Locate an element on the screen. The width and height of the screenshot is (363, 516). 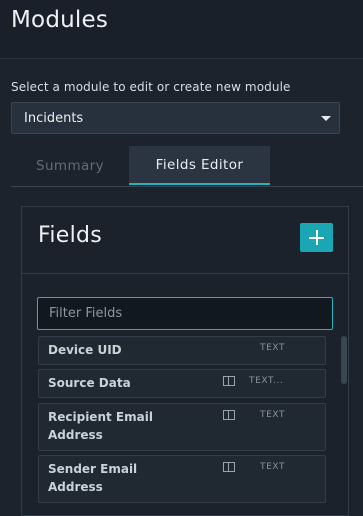
field-name: Sender Email Address is located at coordinates (93, 478).